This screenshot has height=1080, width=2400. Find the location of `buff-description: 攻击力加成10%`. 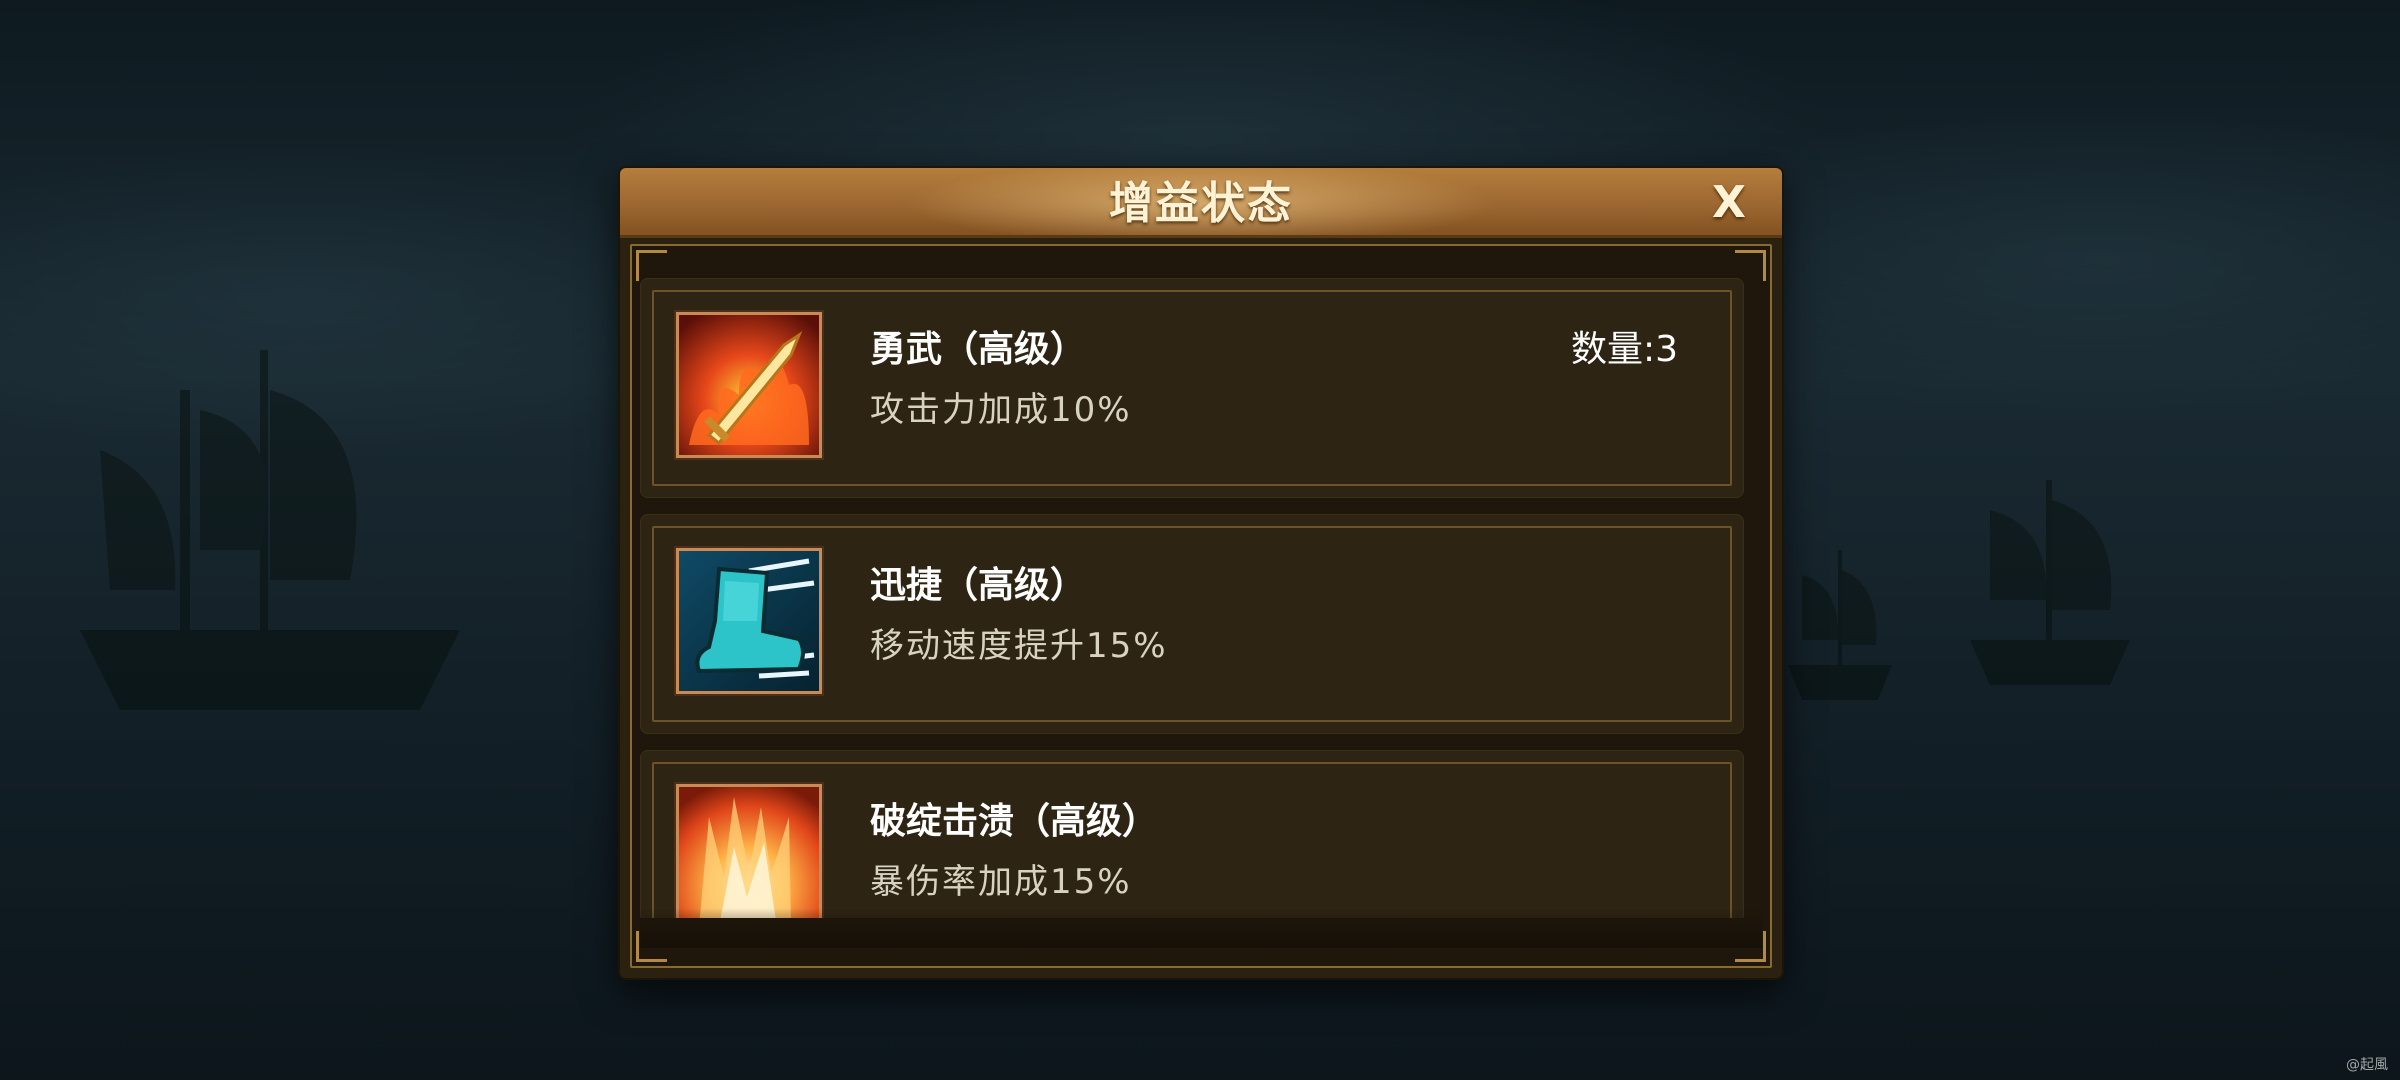

buff-description: 攻击力加成10% is located at coordinates (1001, 410).